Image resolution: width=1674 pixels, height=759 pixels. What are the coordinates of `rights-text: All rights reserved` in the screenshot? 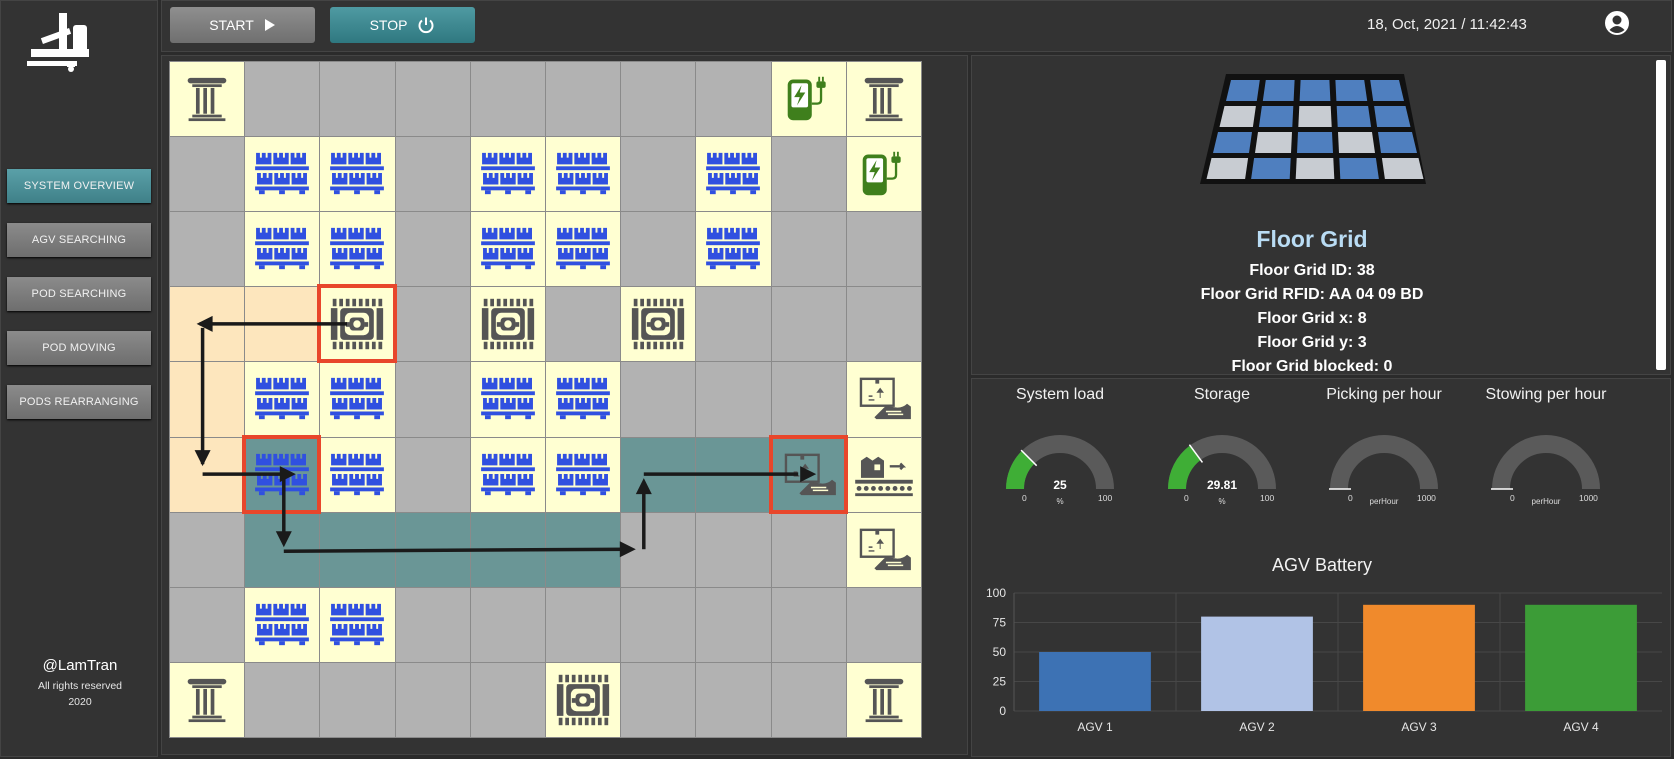 It's located at (80, 686).